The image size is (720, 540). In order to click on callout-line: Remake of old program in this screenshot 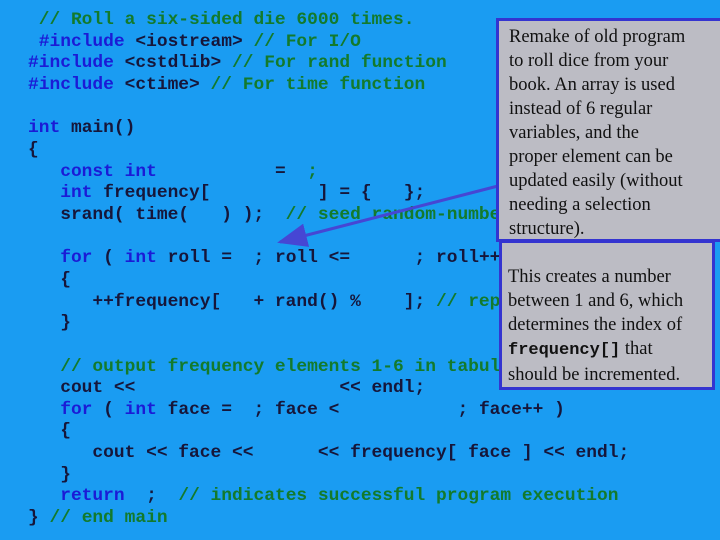, I will do `click(597, 37)`.